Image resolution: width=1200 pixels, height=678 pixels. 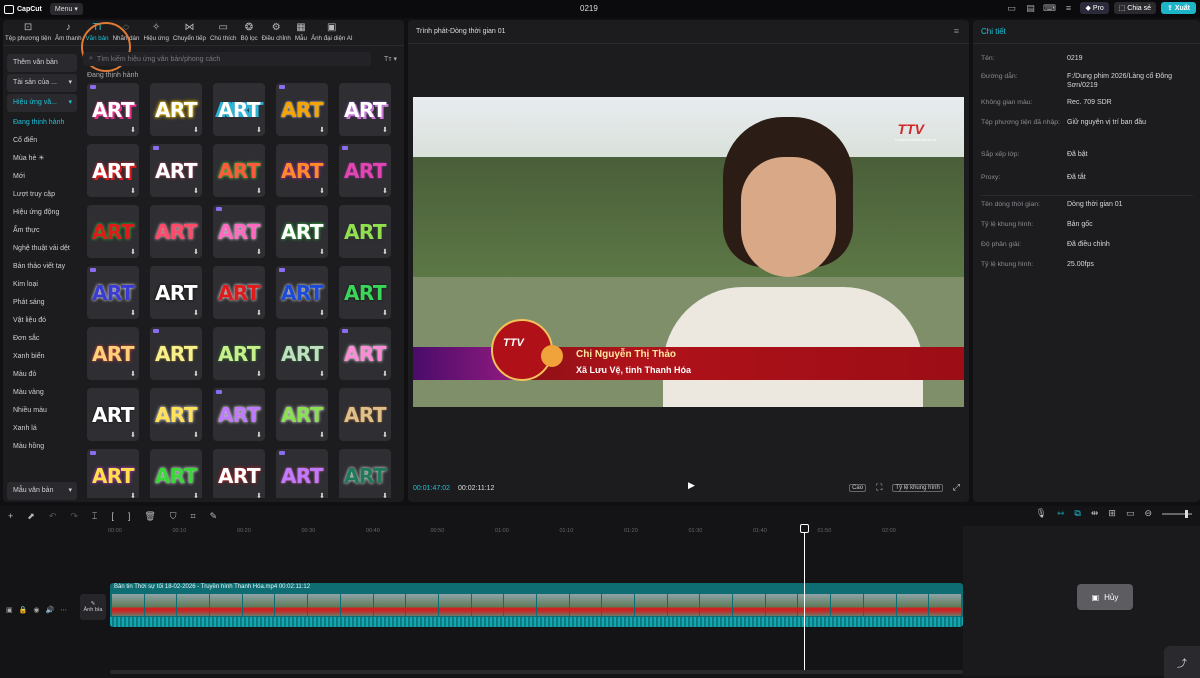 I want to click on tab-6: ▭ Chú thích, so click(x=223, y=32).